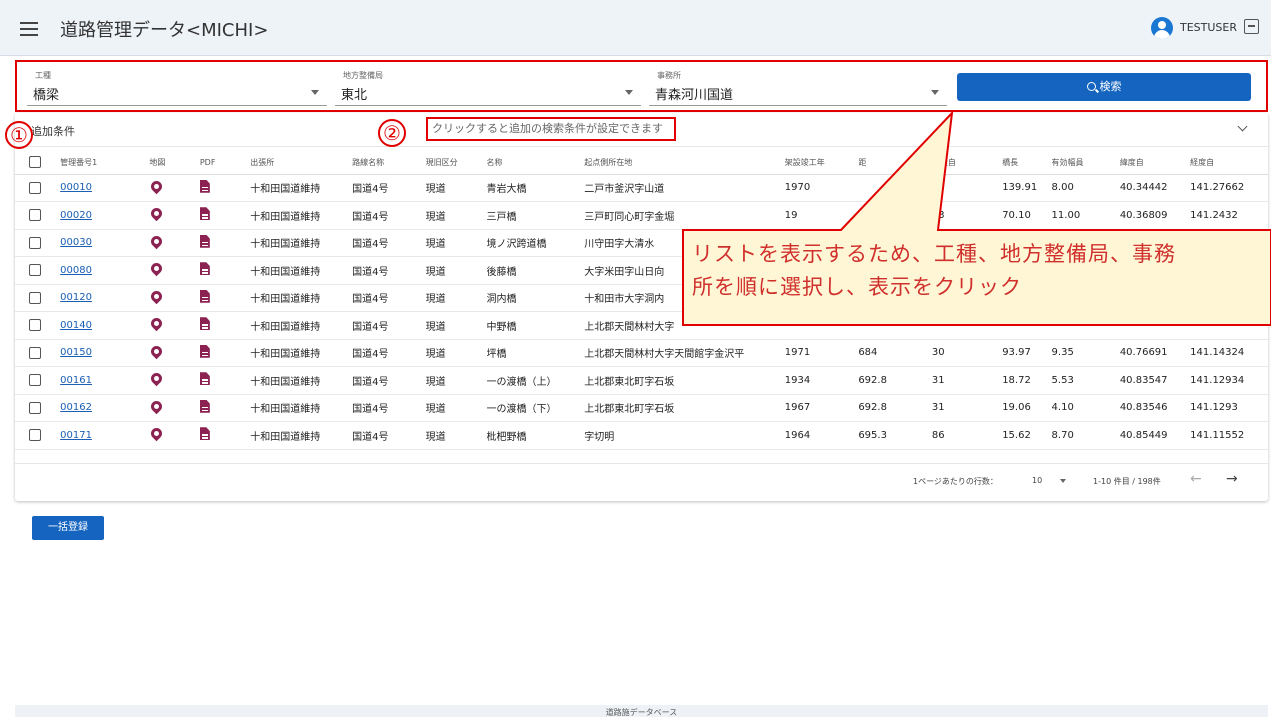  I want to click on table-cell: 三戸橋, so click(535, 215).